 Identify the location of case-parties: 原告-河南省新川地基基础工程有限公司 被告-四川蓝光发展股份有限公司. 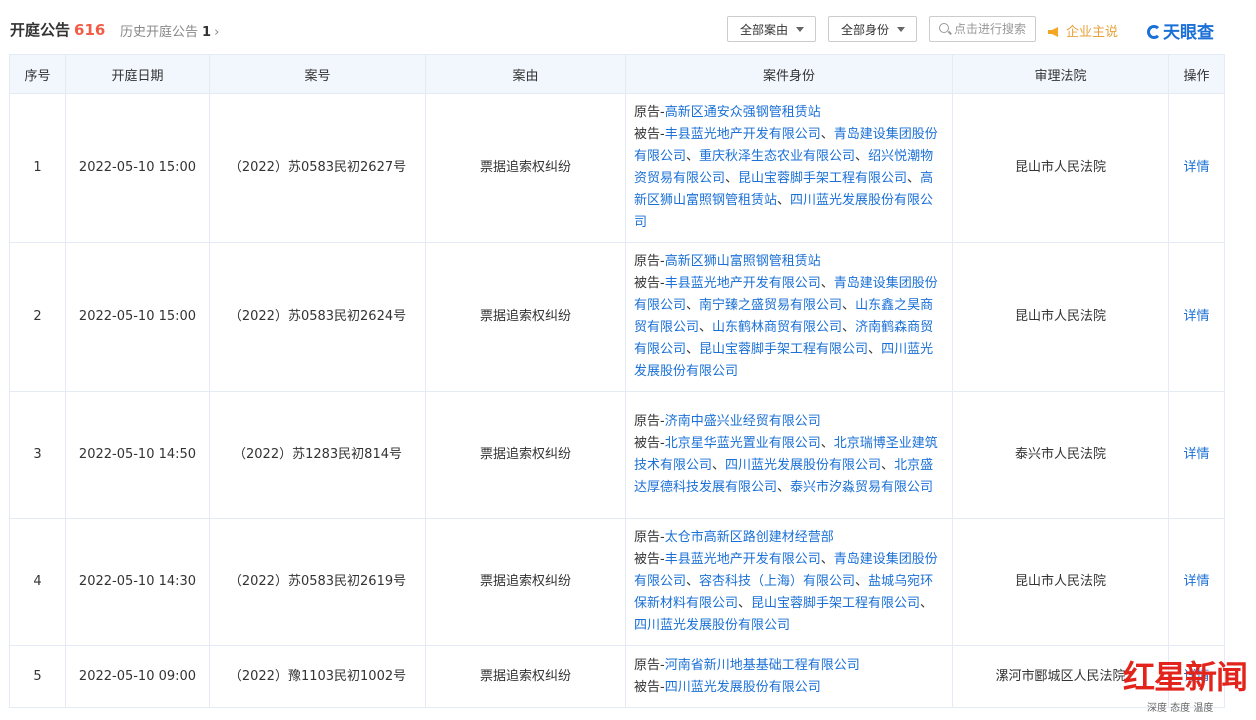
(789, 676).